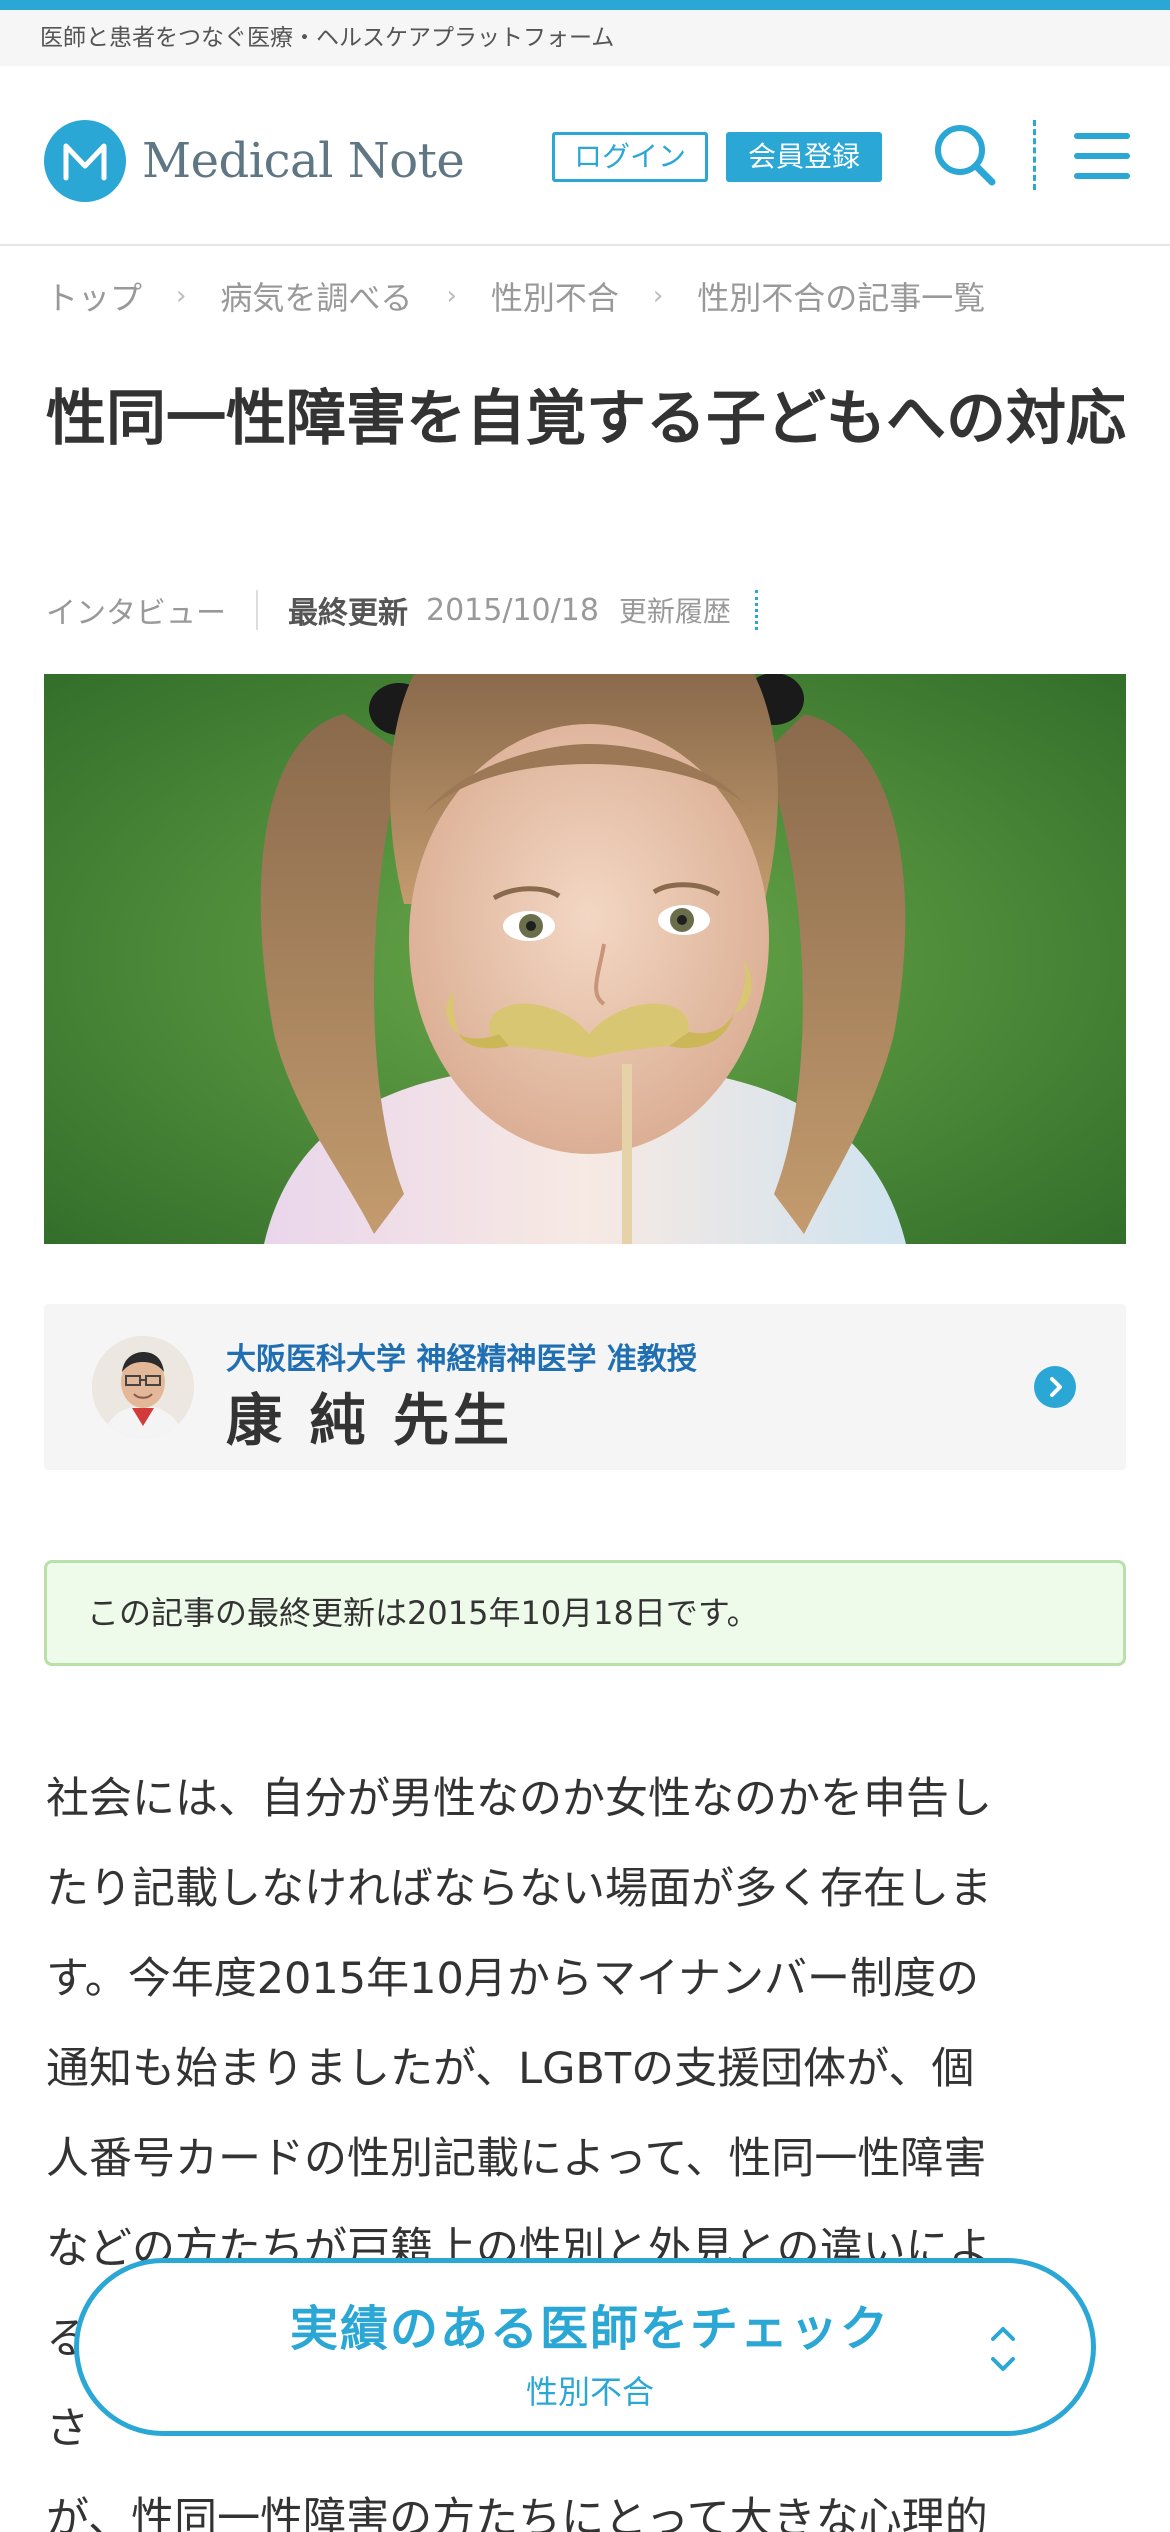 This screenshot has width=1170, height=2532. What do you see at coordinates (369, 1421) in the screenshot?
I see `doctor-name: 康 純 先生` at bounding box center [369, 1421].